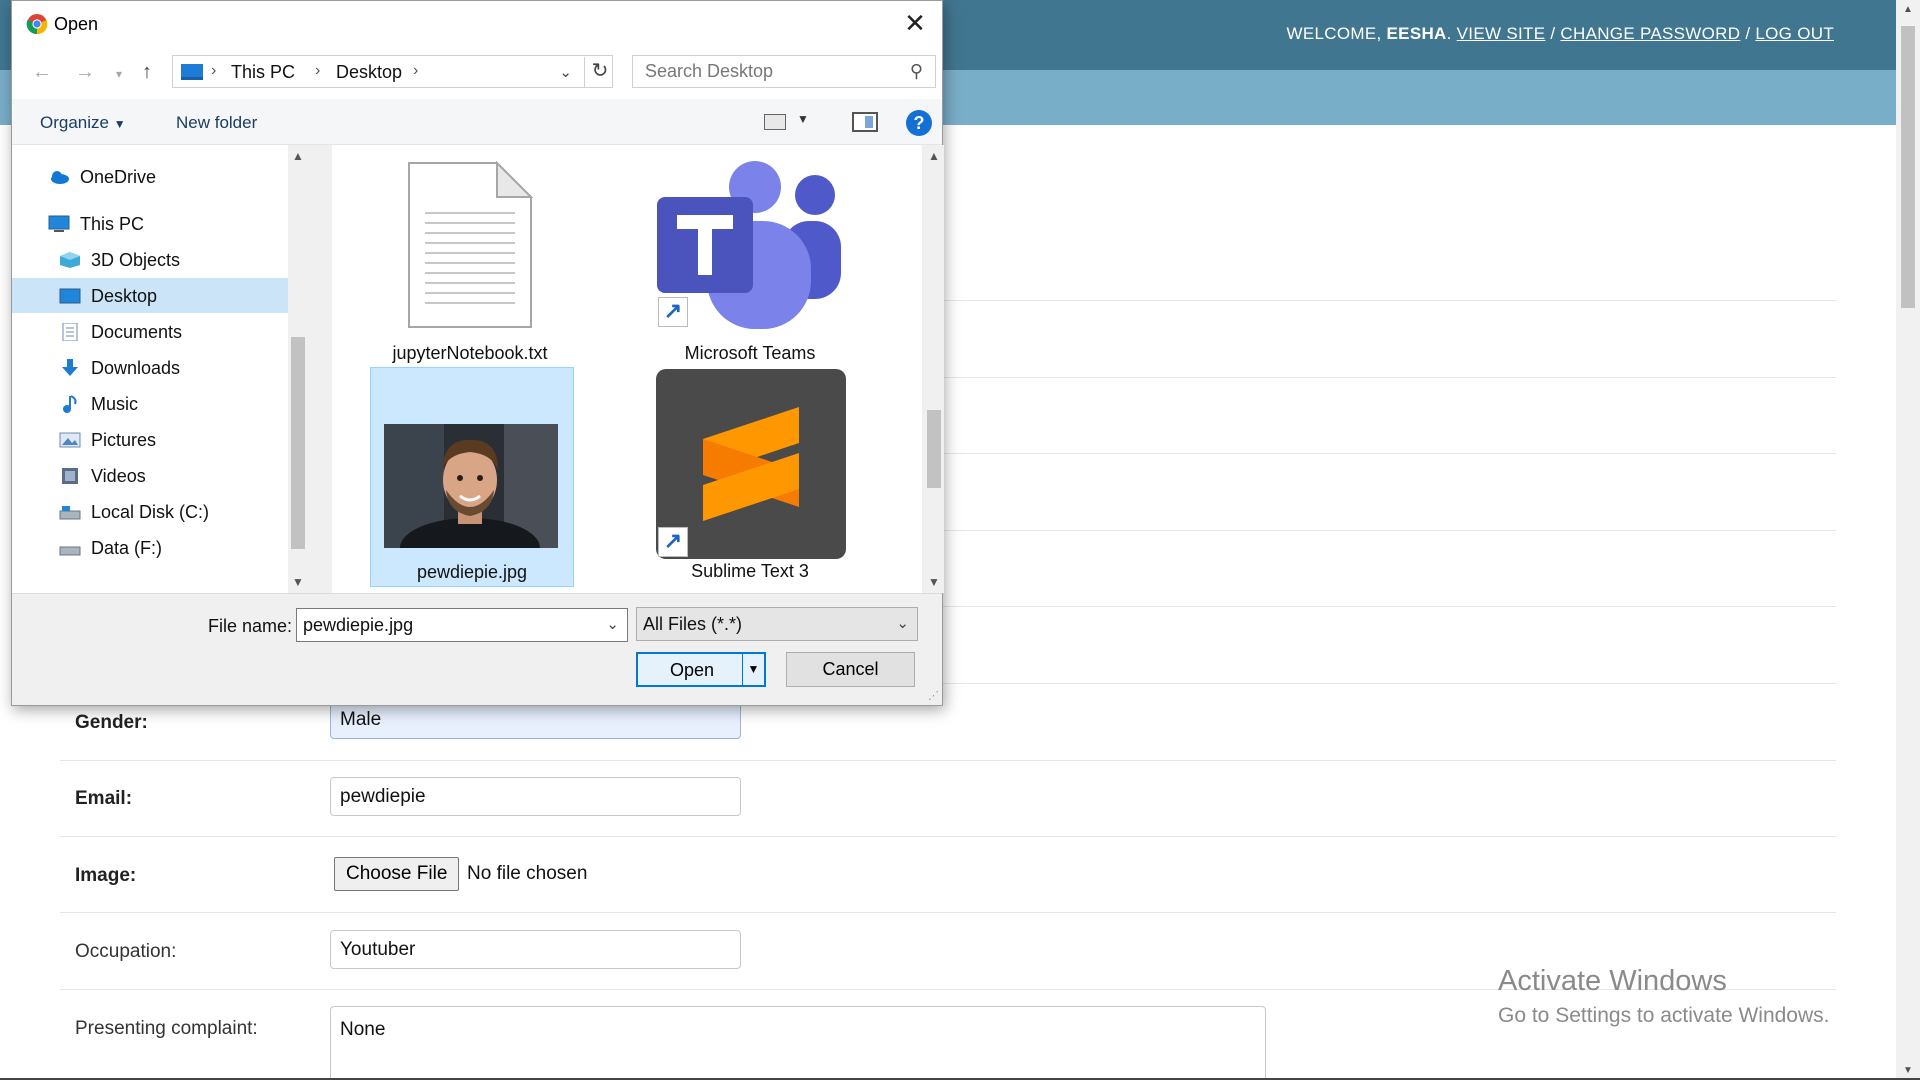 This screenshot has height=1080, width=1920. Describe the element at coordinates (147, 72) in the screenshot. I see `up-arrow-icon: ↑` at that location.